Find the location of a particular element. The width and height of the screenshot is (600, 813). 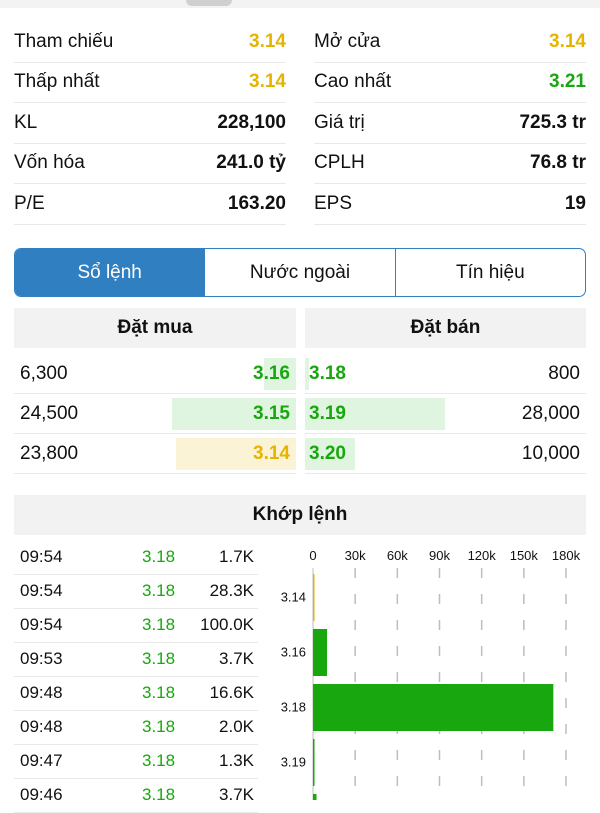

stat-label: Mở cửa is located at coordinates (347, 41).